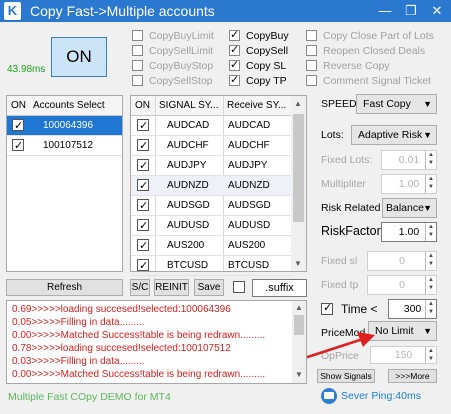  What do you see at coordinates (258, 51) in the screenshot?
I see `option-copy-sell: CopySell` at bounding box center [258, 51].